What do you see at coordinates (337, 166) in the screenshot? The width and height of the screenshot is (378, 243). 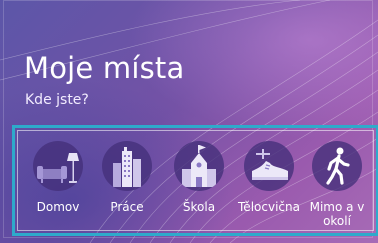 I see `walking-person-icon` at bounding box center [337, 166].